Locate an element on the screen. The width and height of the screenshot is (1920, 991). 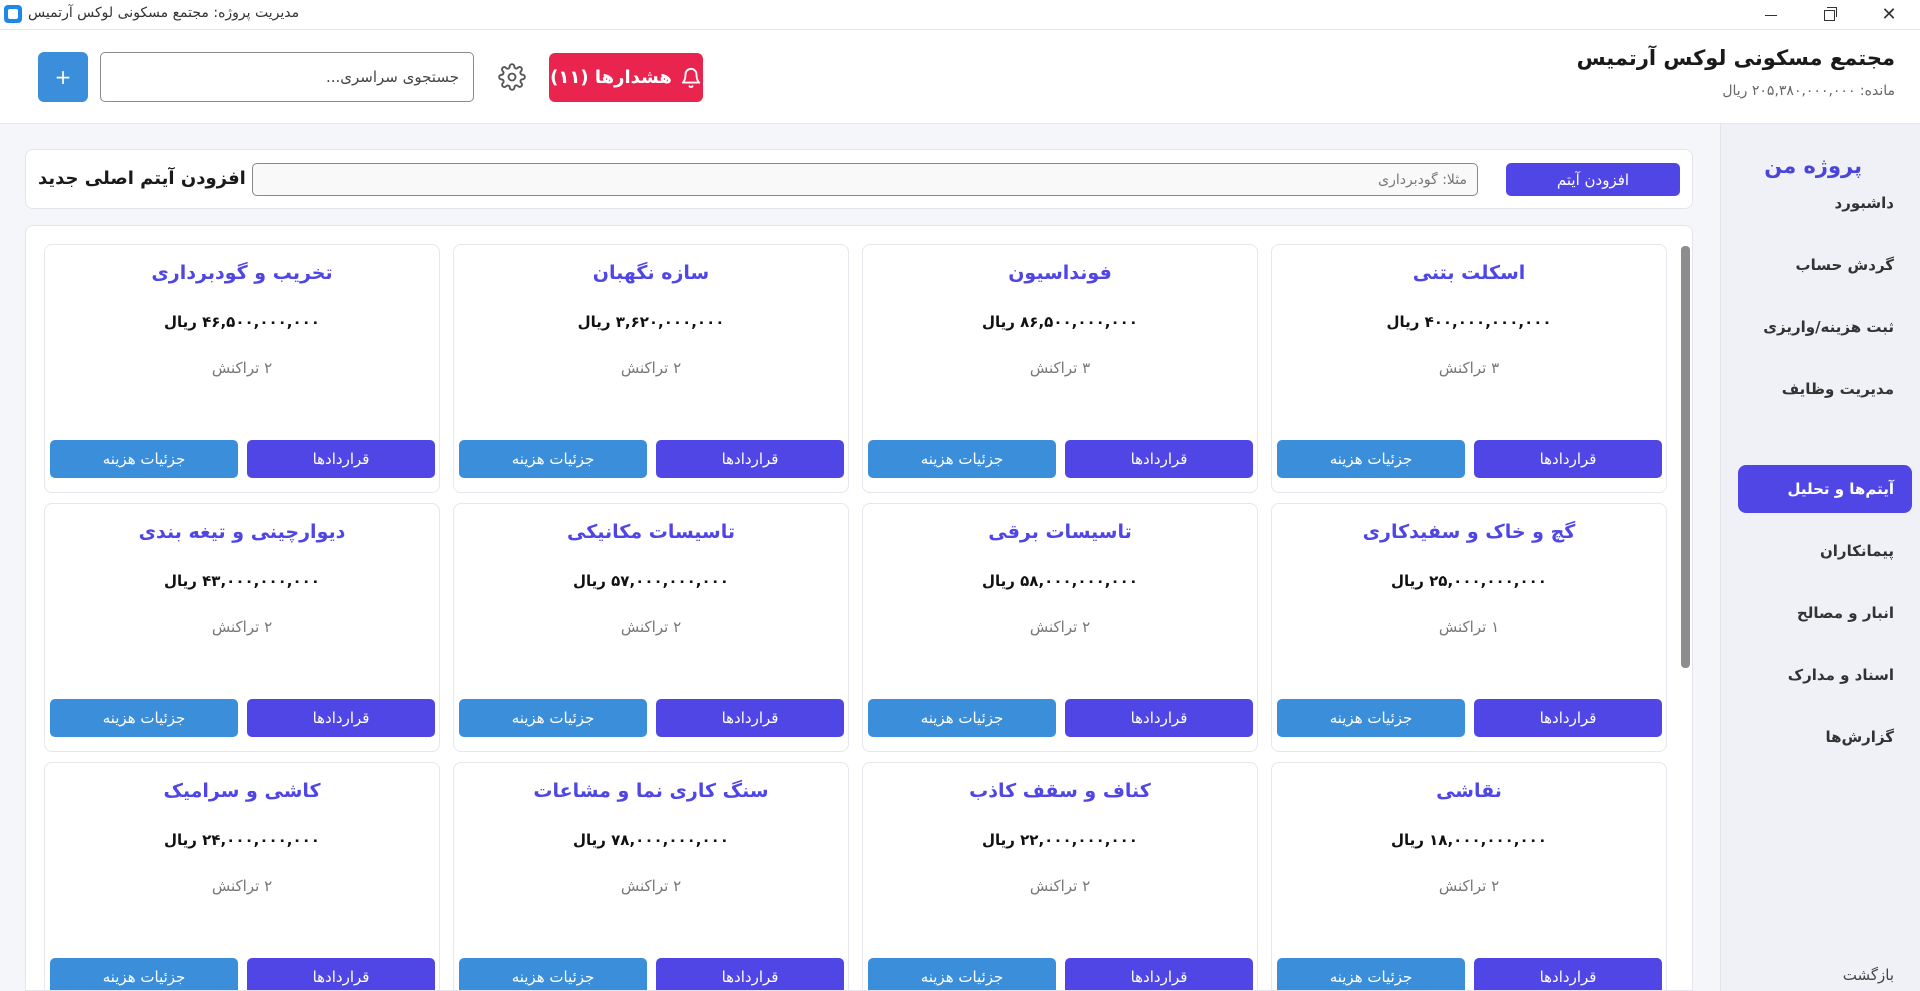
card-body: کاشی و سرامیک ۲۴,۰۰۰,۰۰۰,۰۰۰ ریال ۲ تراکنش is located at coordinates (242, 841).